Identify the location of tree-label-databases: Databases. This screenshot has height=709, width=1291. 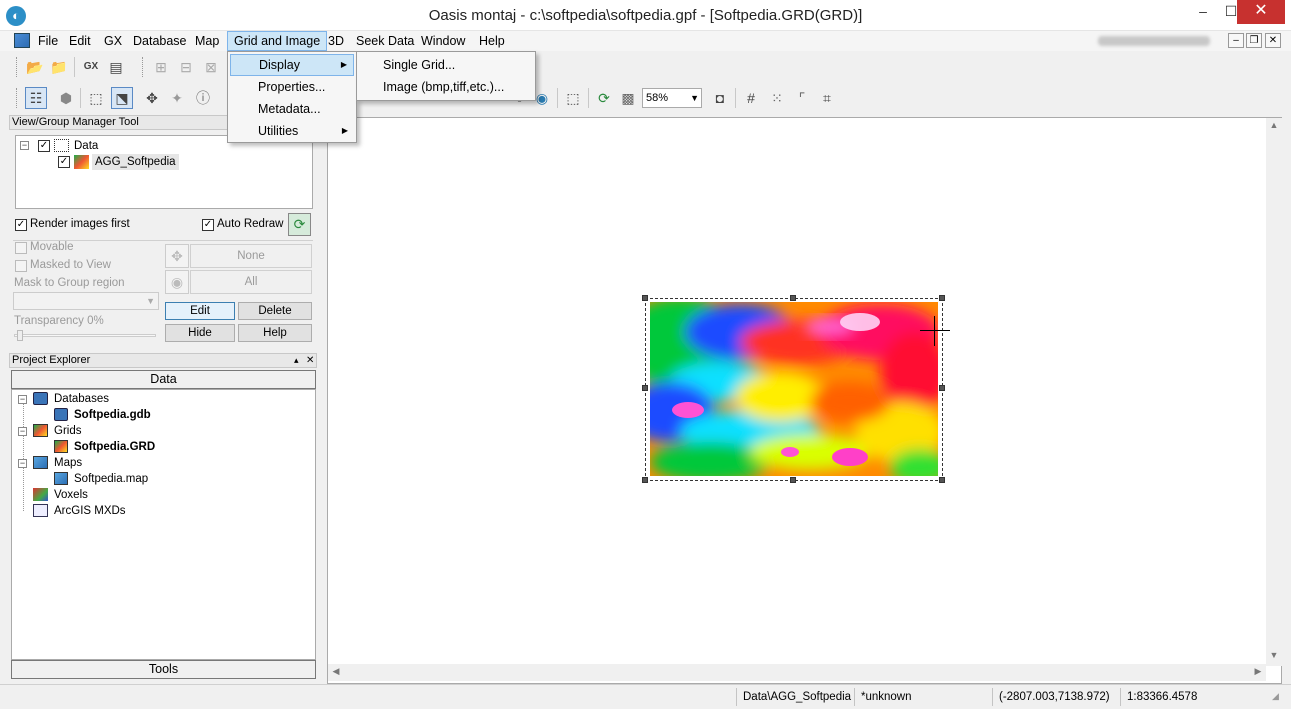
(81, 399).